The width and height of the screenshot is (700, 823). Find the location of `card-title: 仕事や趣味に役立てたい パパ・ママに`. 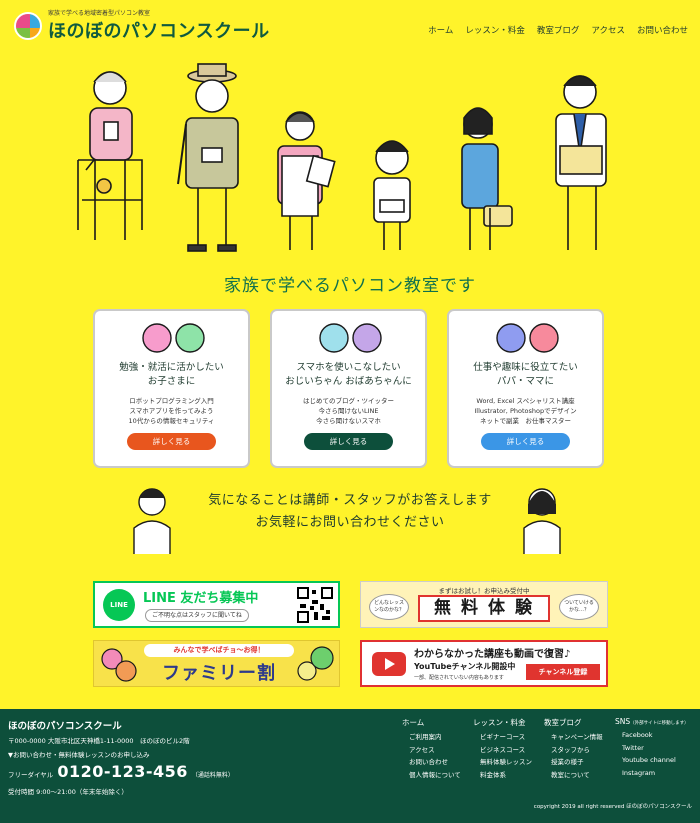

card-title: 仕事や趣味に役立てたい パパ・ママに is located at coordinates (525, 374).